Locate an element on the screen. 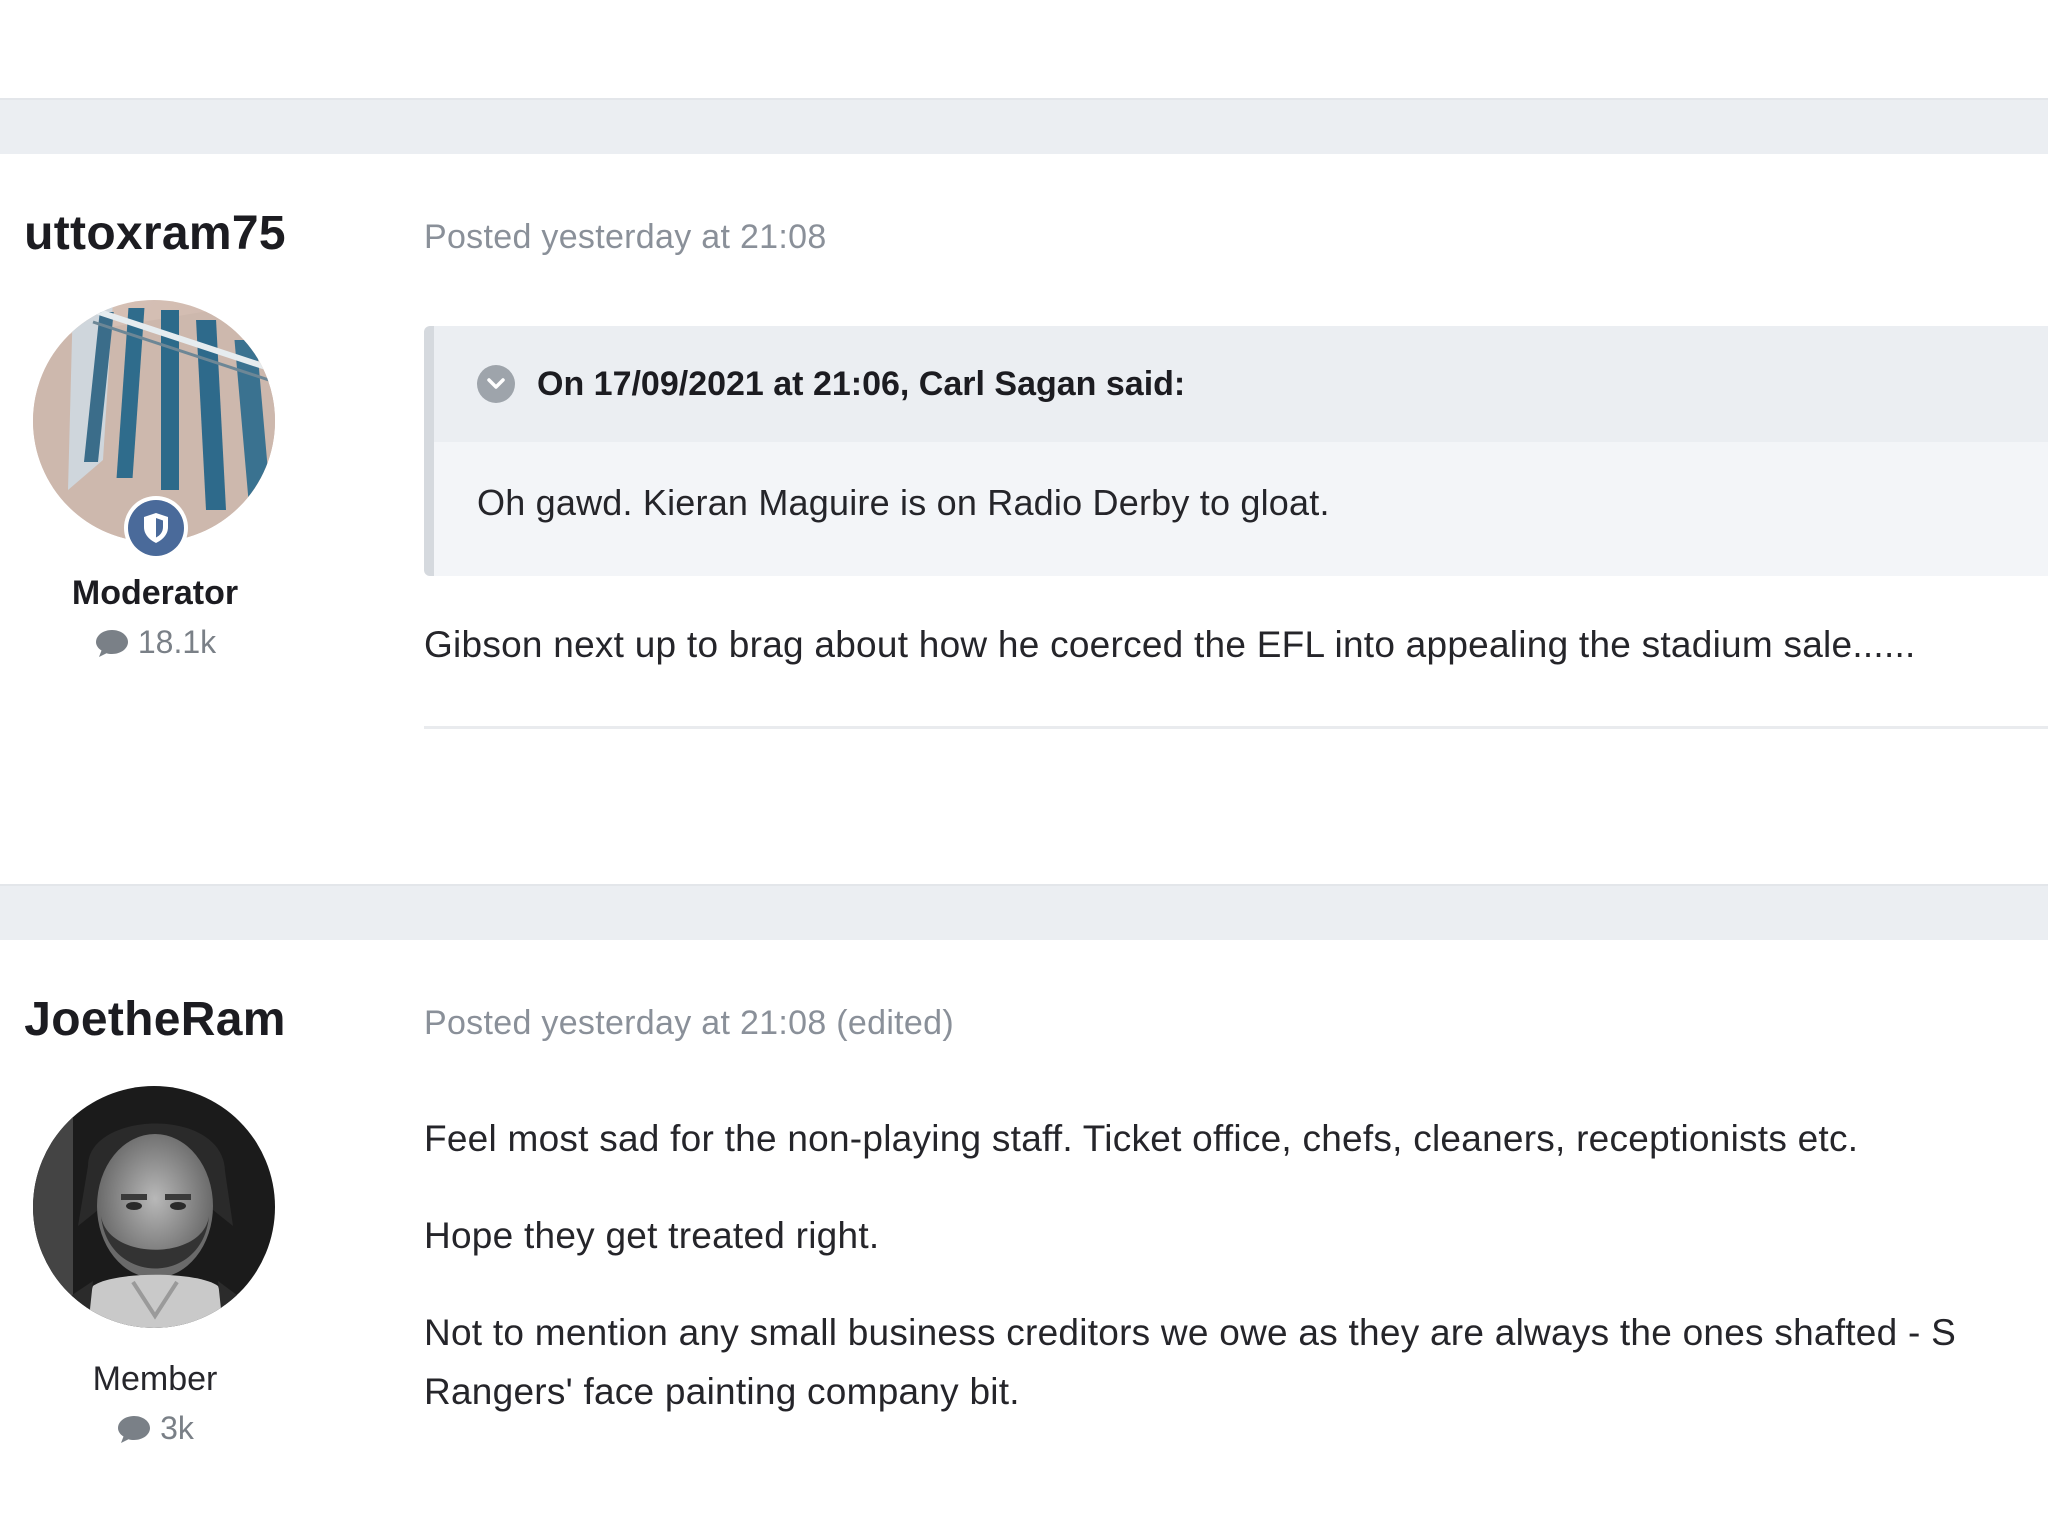 This screenshot has width=2048, height=1536. author-name: JoetheRam is located at coordinates (155, 1019).